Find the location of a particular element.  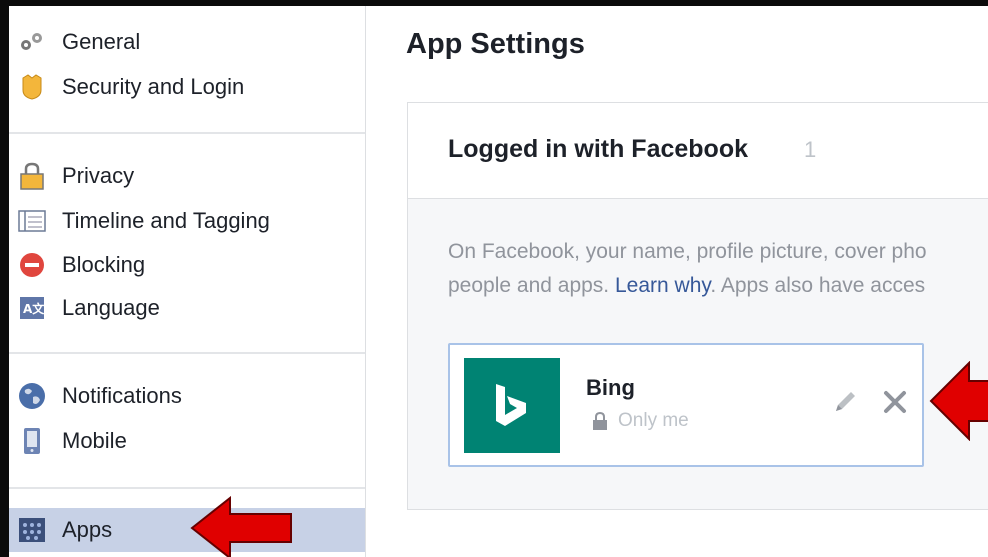

block-icon is located at coordinates (32, 265).